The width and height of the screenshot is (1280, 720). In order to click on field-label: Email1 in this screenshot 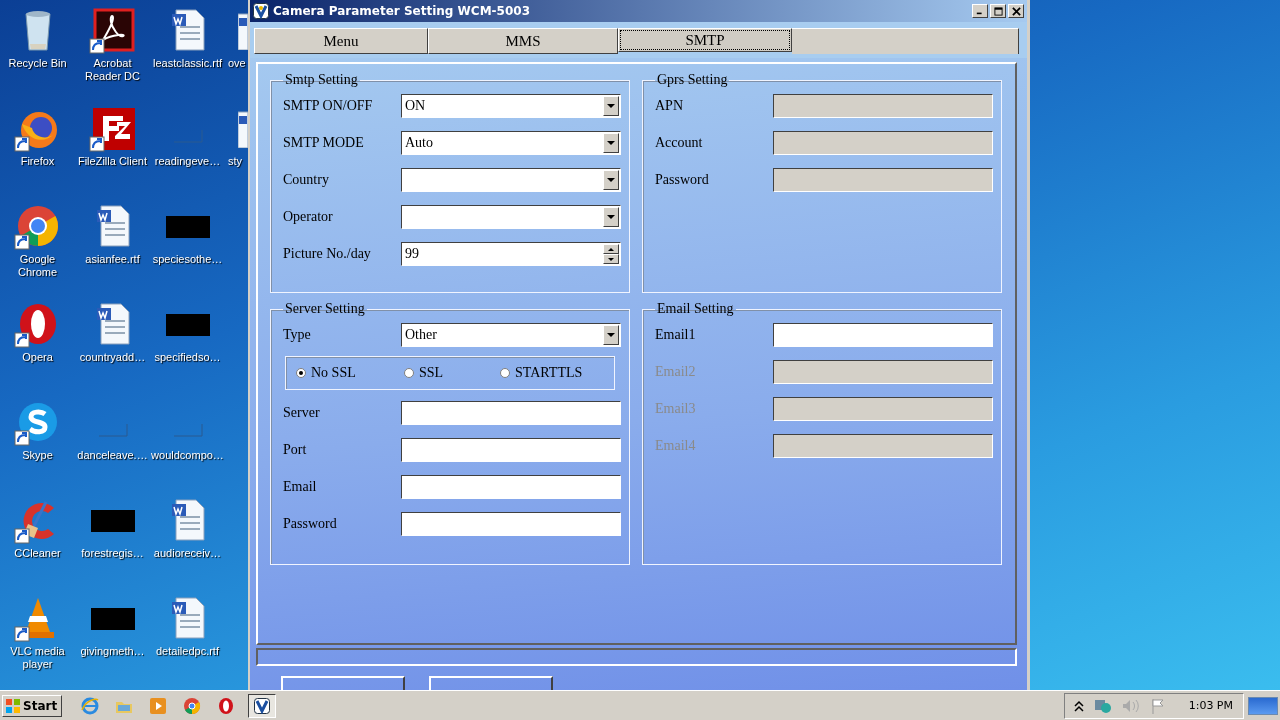, I will do `click(676, 335)`.